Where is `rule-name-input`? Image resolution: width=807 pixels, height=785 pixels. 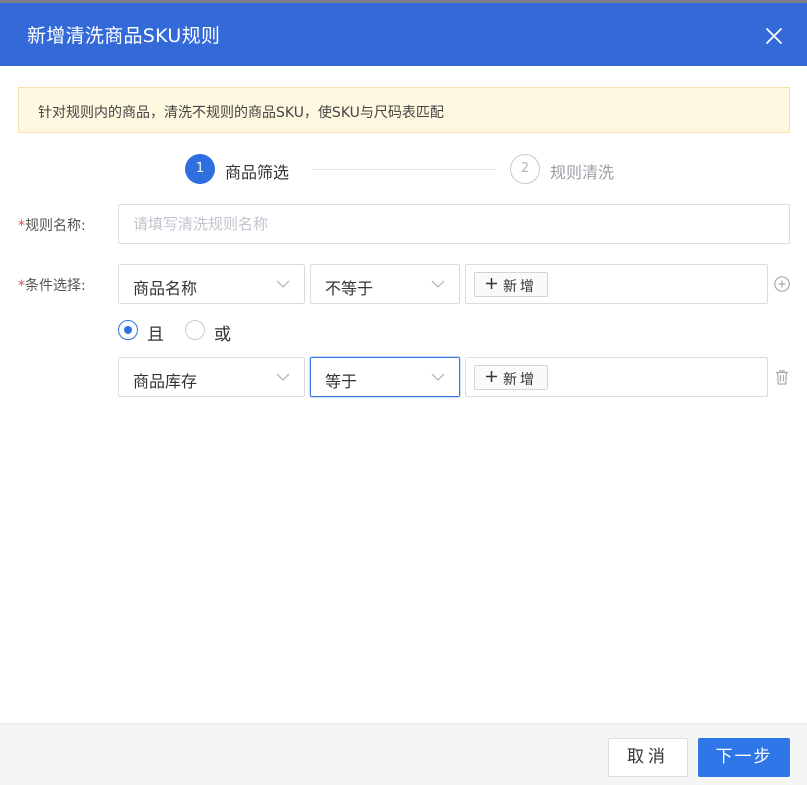 rule-name-input is located at coordinates (454, 224).